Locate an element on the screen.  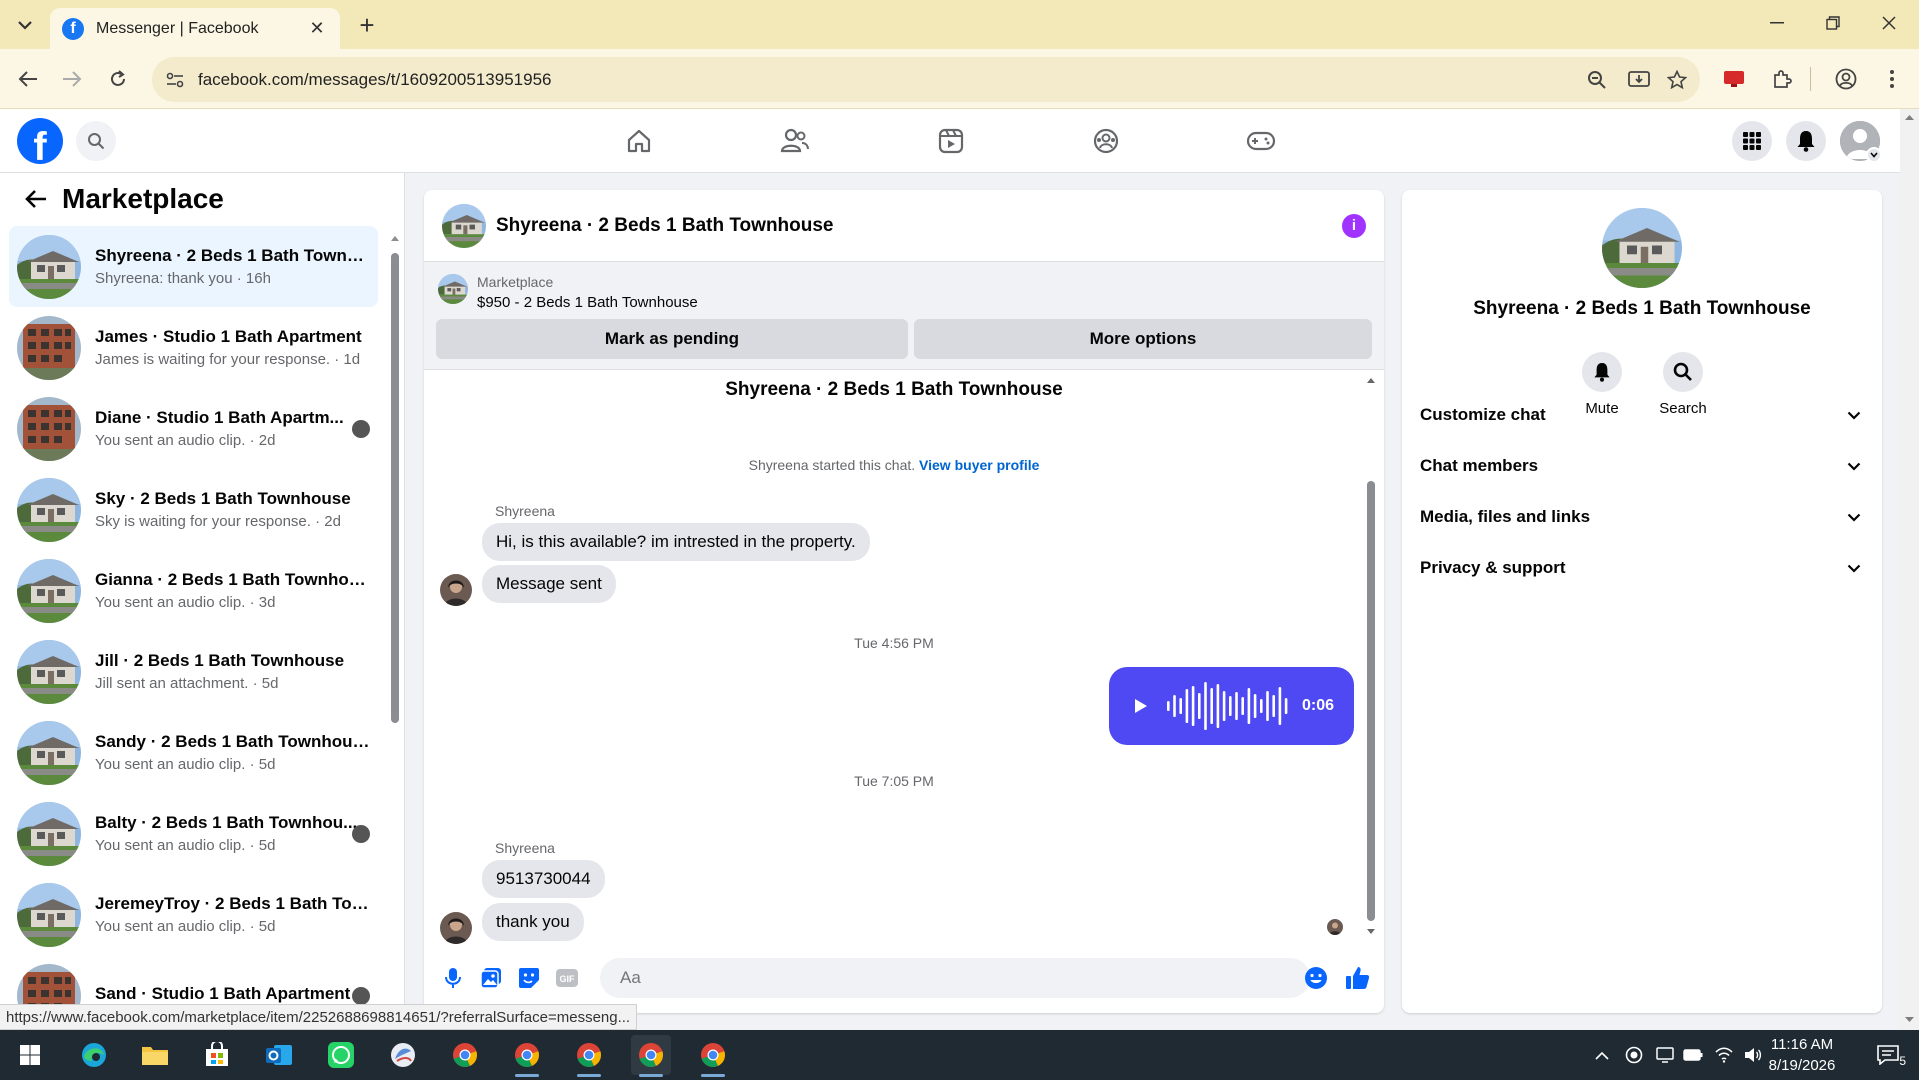
home-icon is located at coordinates (639, 141).